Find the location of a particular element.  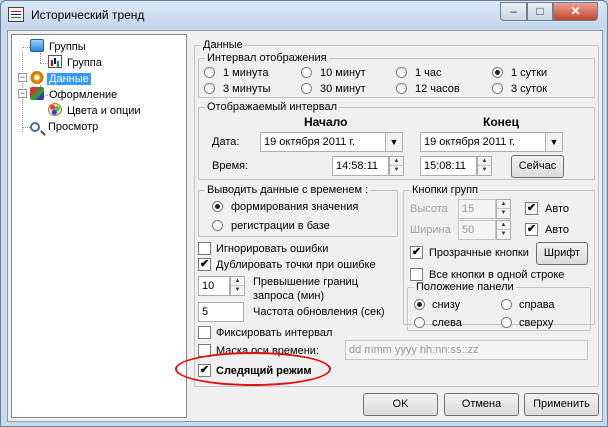

end-time-spinner: ▲ ▼ is located at coordinates (484, 166).